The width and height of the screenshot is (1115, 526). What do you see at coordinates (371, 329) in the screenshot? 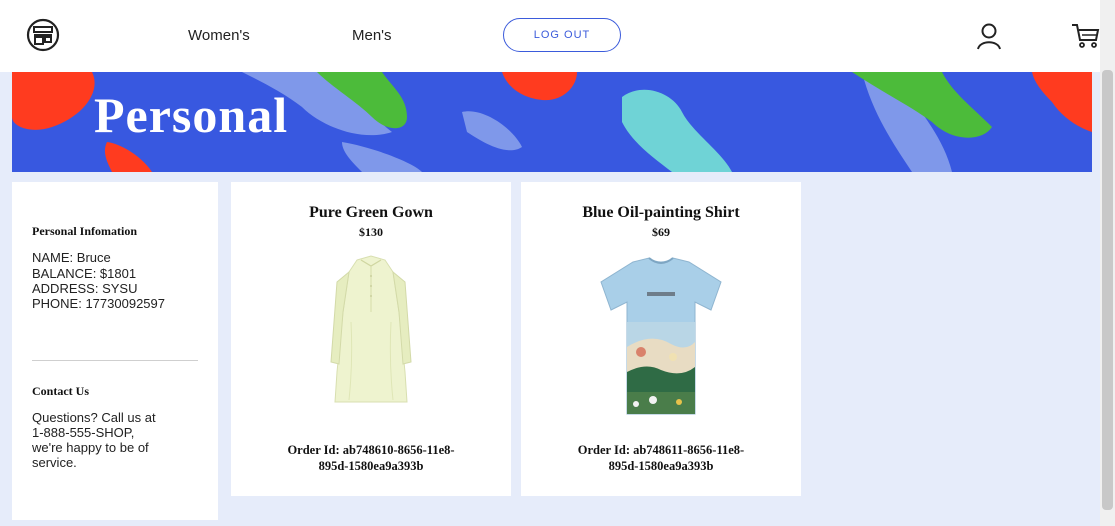
I see `green-gown-image` at bounding box center [371, 329].